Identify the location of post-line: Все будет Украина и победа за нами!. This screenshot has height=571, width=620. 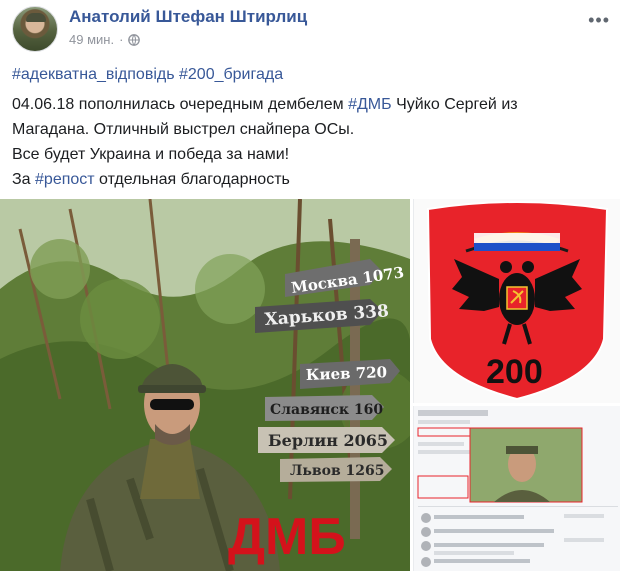
(312, 154).